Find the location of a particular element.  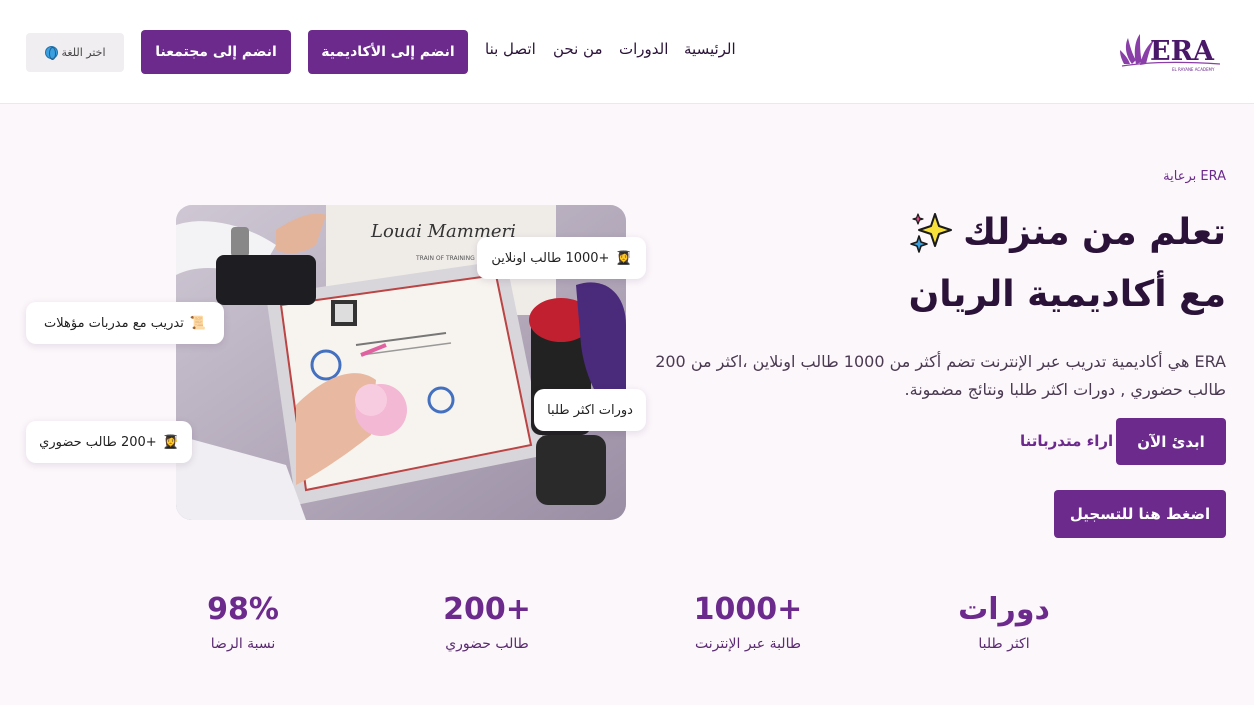

chip-qualified-trainers: 📜 تدريب مع مدربات مؤهلات is located at coordinates (125, 323).